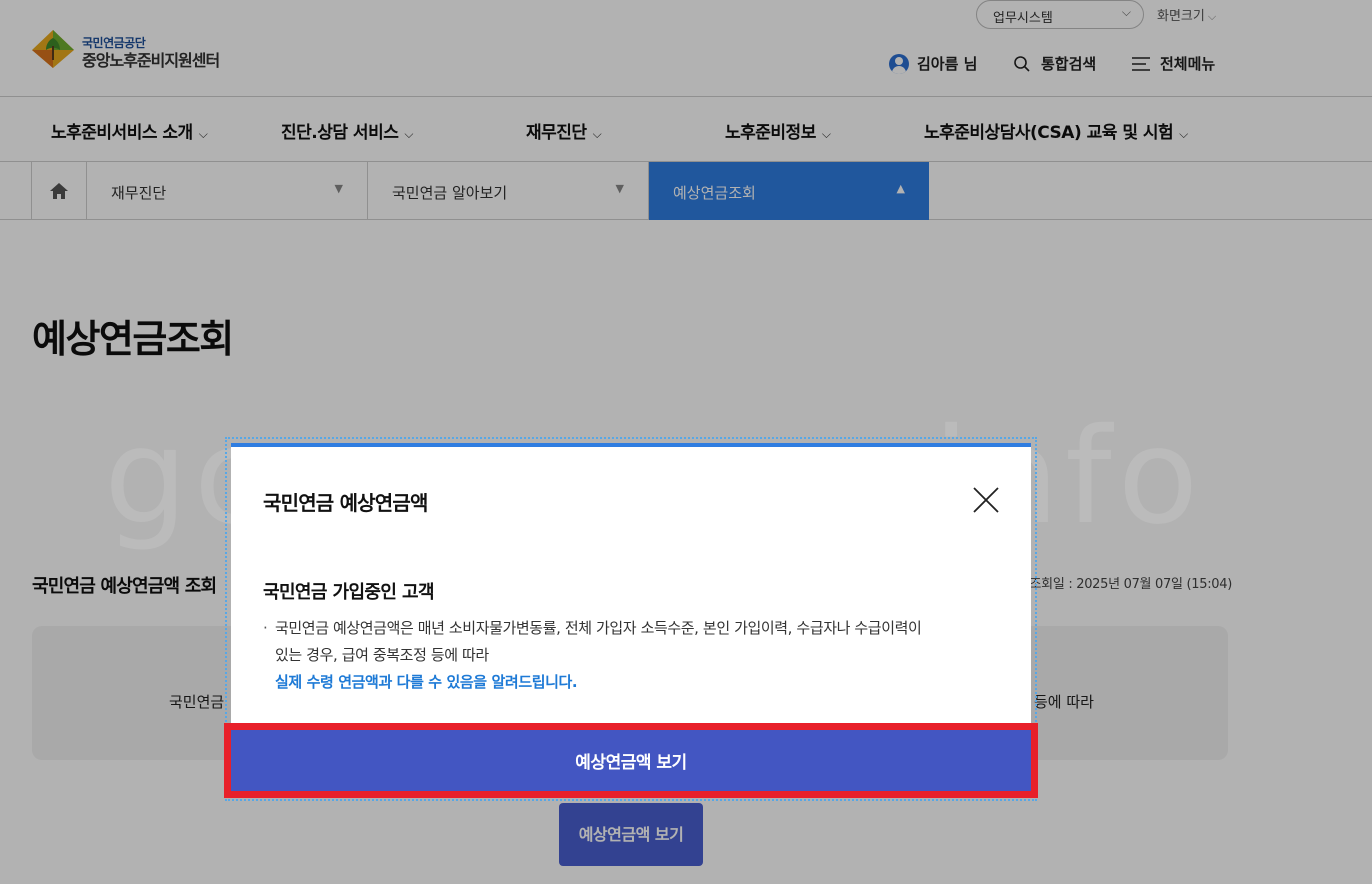 This screenshot has height=884, width=1372. Describe the element at coordinates (349, 592) in the screenshot. I see `modal-subtitle: 국민연금 가입중인 고객` at that location.